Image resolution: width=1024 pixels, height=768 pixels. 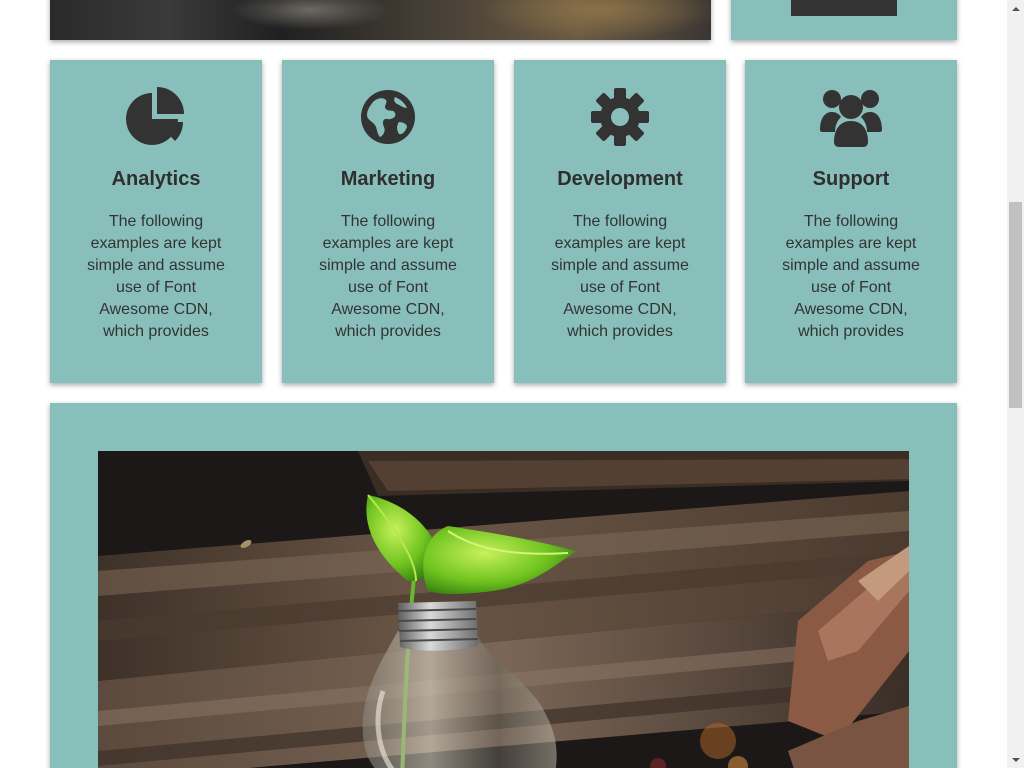 What do you see at coordinates (844, 8) in the screenshot?
I see `top-side-card-button` at bounding box center [844, 8].